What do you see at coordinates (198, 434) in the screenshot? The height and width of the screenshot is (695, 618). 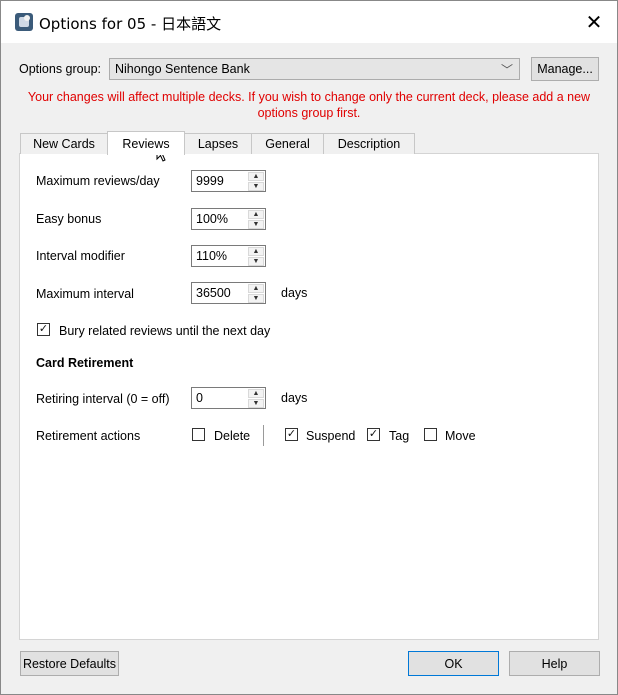 I see `retire-delete-checkbox` at bounding box center [198, 434].